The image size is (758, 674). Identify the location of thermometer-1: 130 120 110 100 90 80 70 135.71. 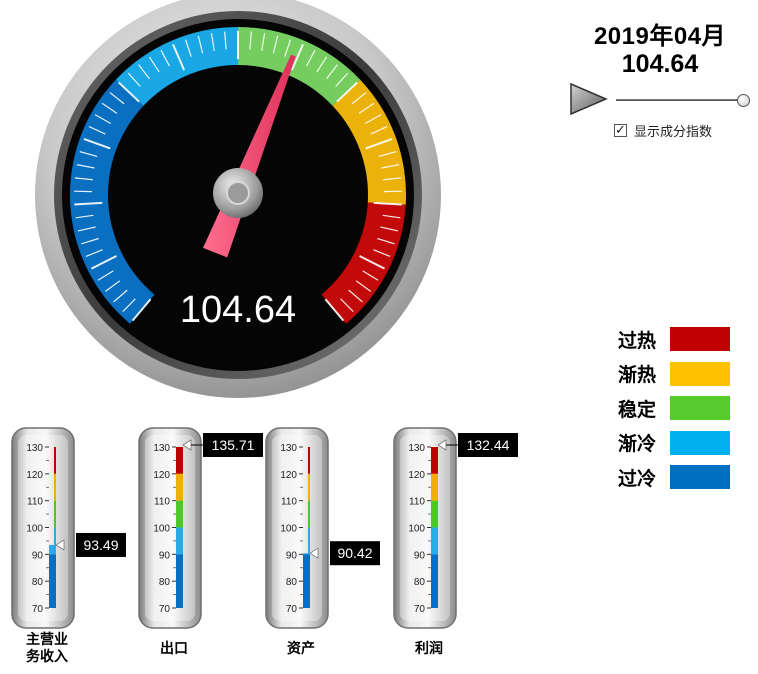
(200, 528).